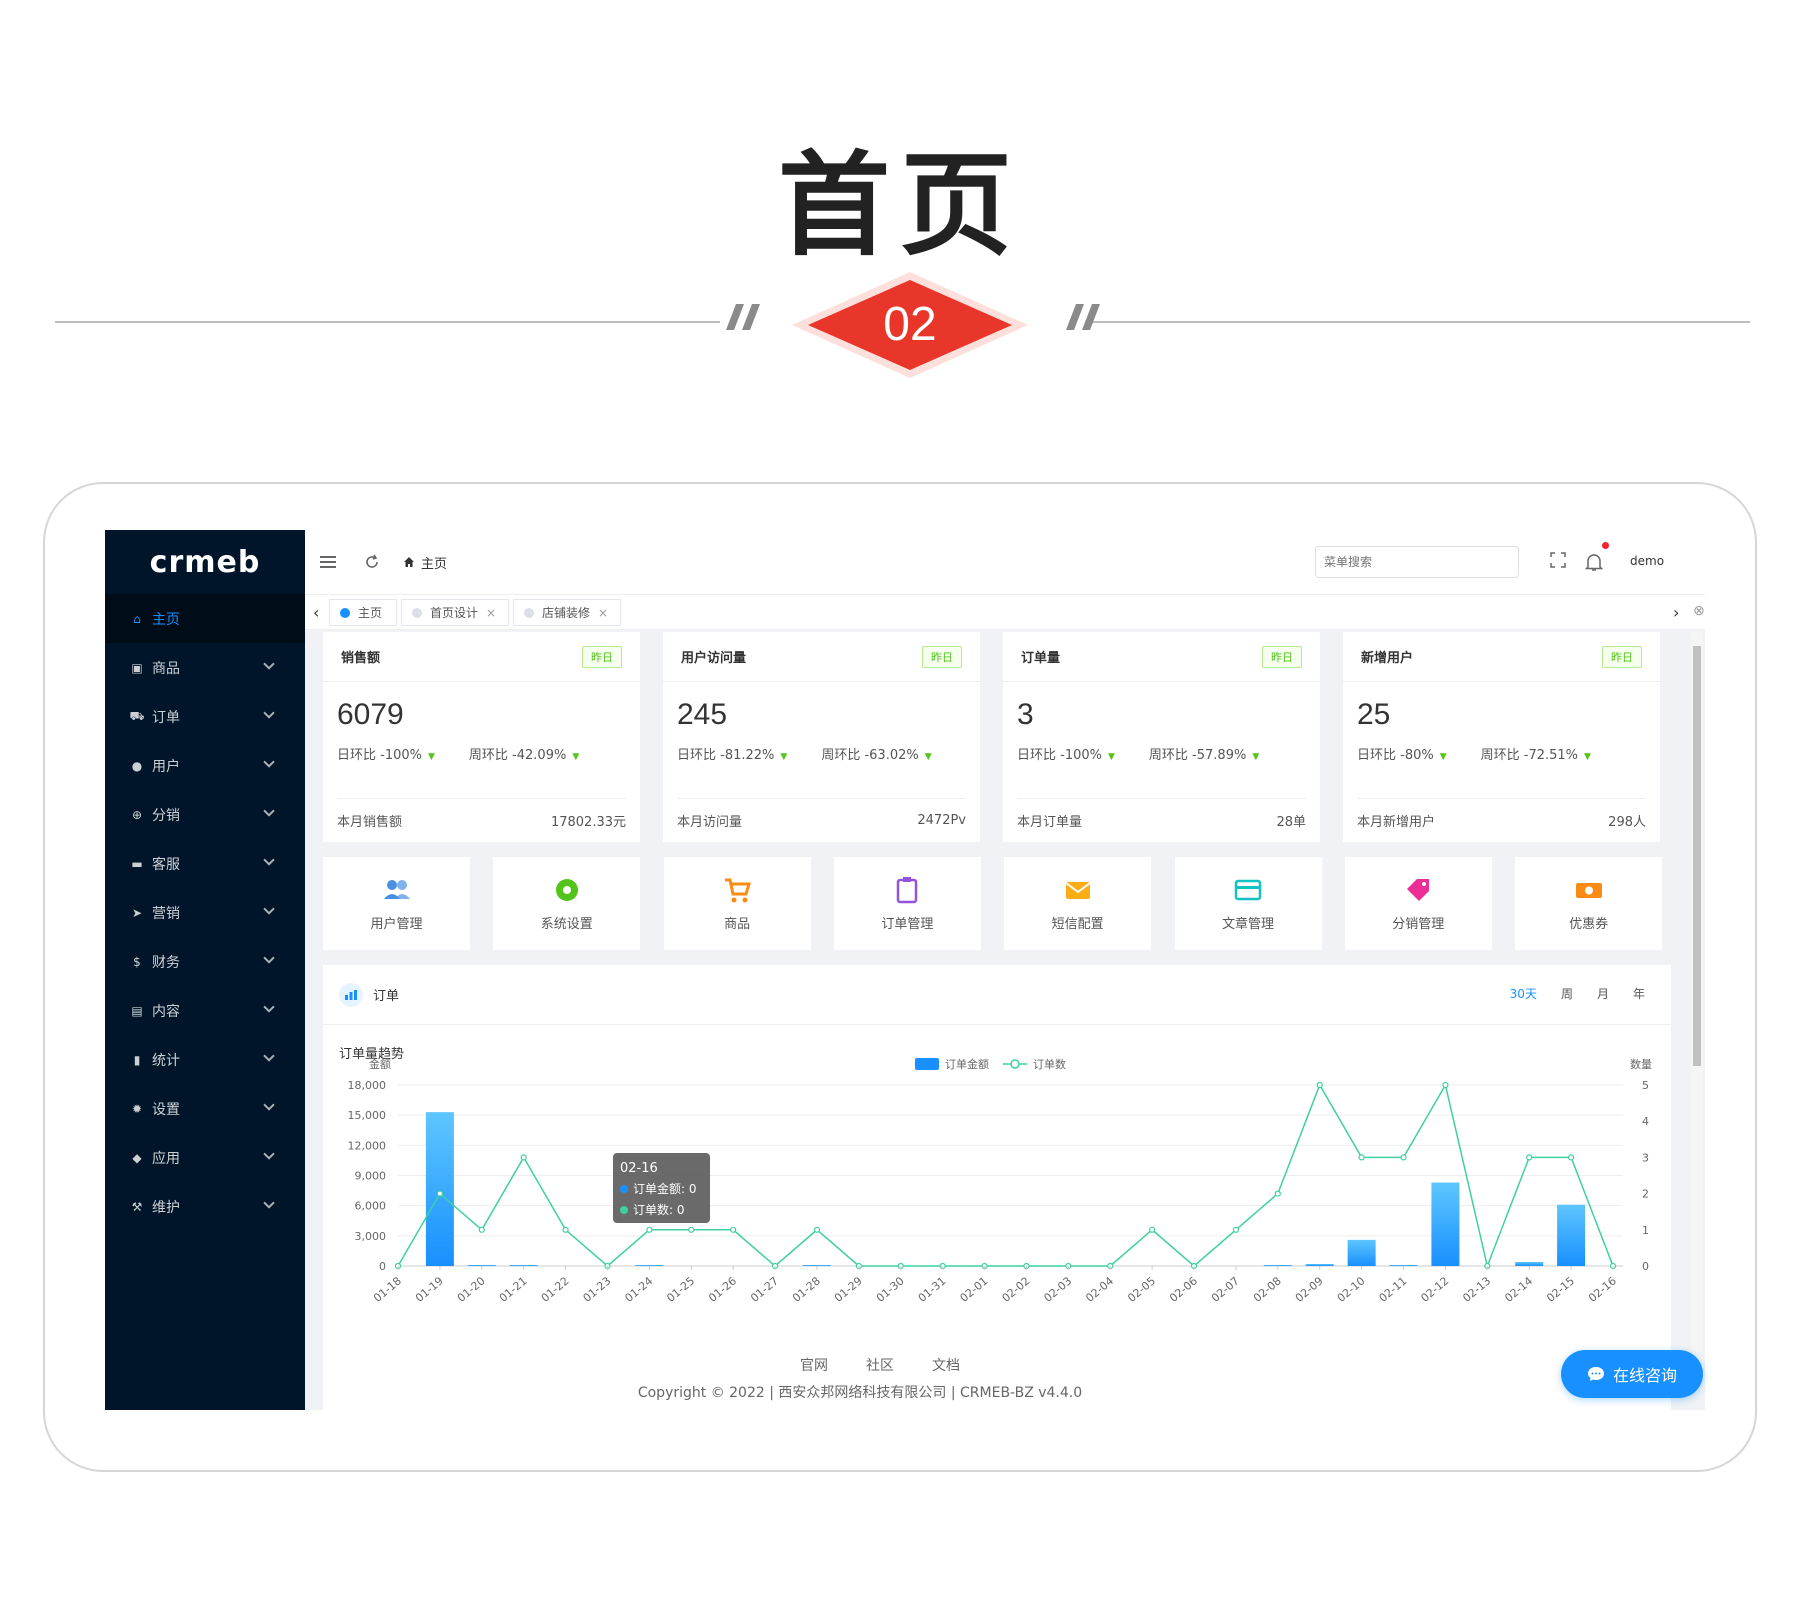 The width and height of the screenshot is (1800, 1618). I want to click on quick-link: 优惠券, so click(1589, 903).